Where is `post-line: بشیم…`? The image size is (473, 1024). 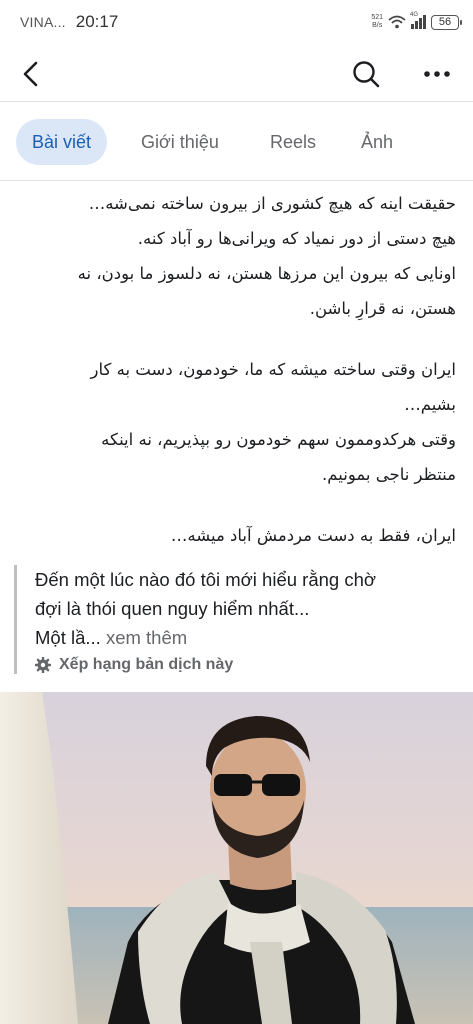 post-line: بشیم… is located at coordinates (430, 404).